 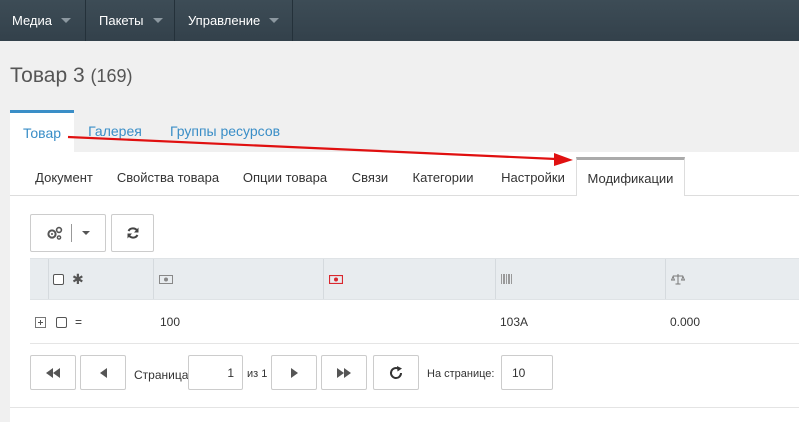 What do you see at coordinates (161, 375) in the screenshot?
I see `page-label: Страница` at bounding box center [161, 375].